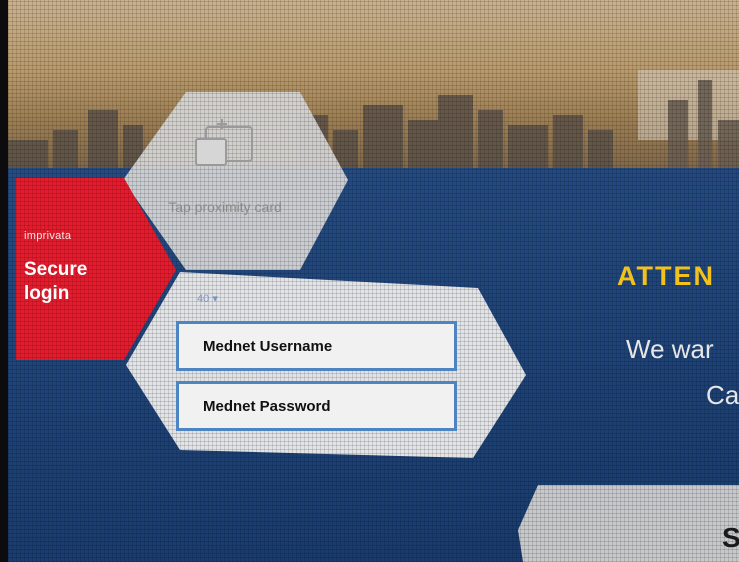  What do you see at coordinates (225, 207) in the screenshot?
I see `tap-proximity-card-label: Tap proximity card` at bounding box center [225, 207].